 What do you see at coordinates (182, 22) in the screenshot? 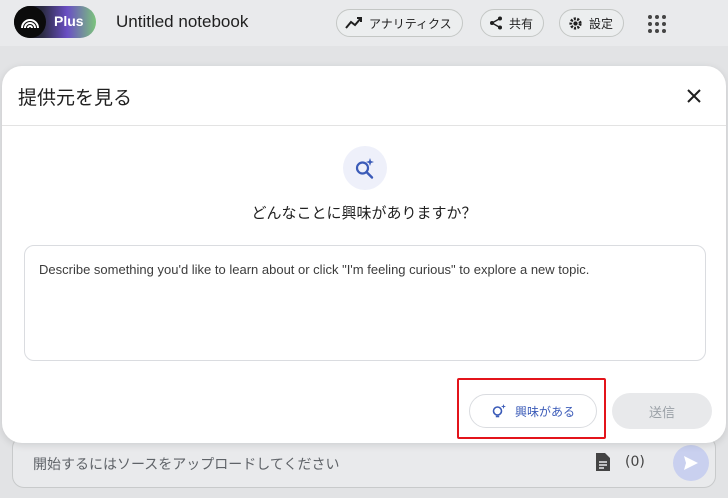
I see `notebook-title: Untitled notebook` at bounding box center [182, 22].